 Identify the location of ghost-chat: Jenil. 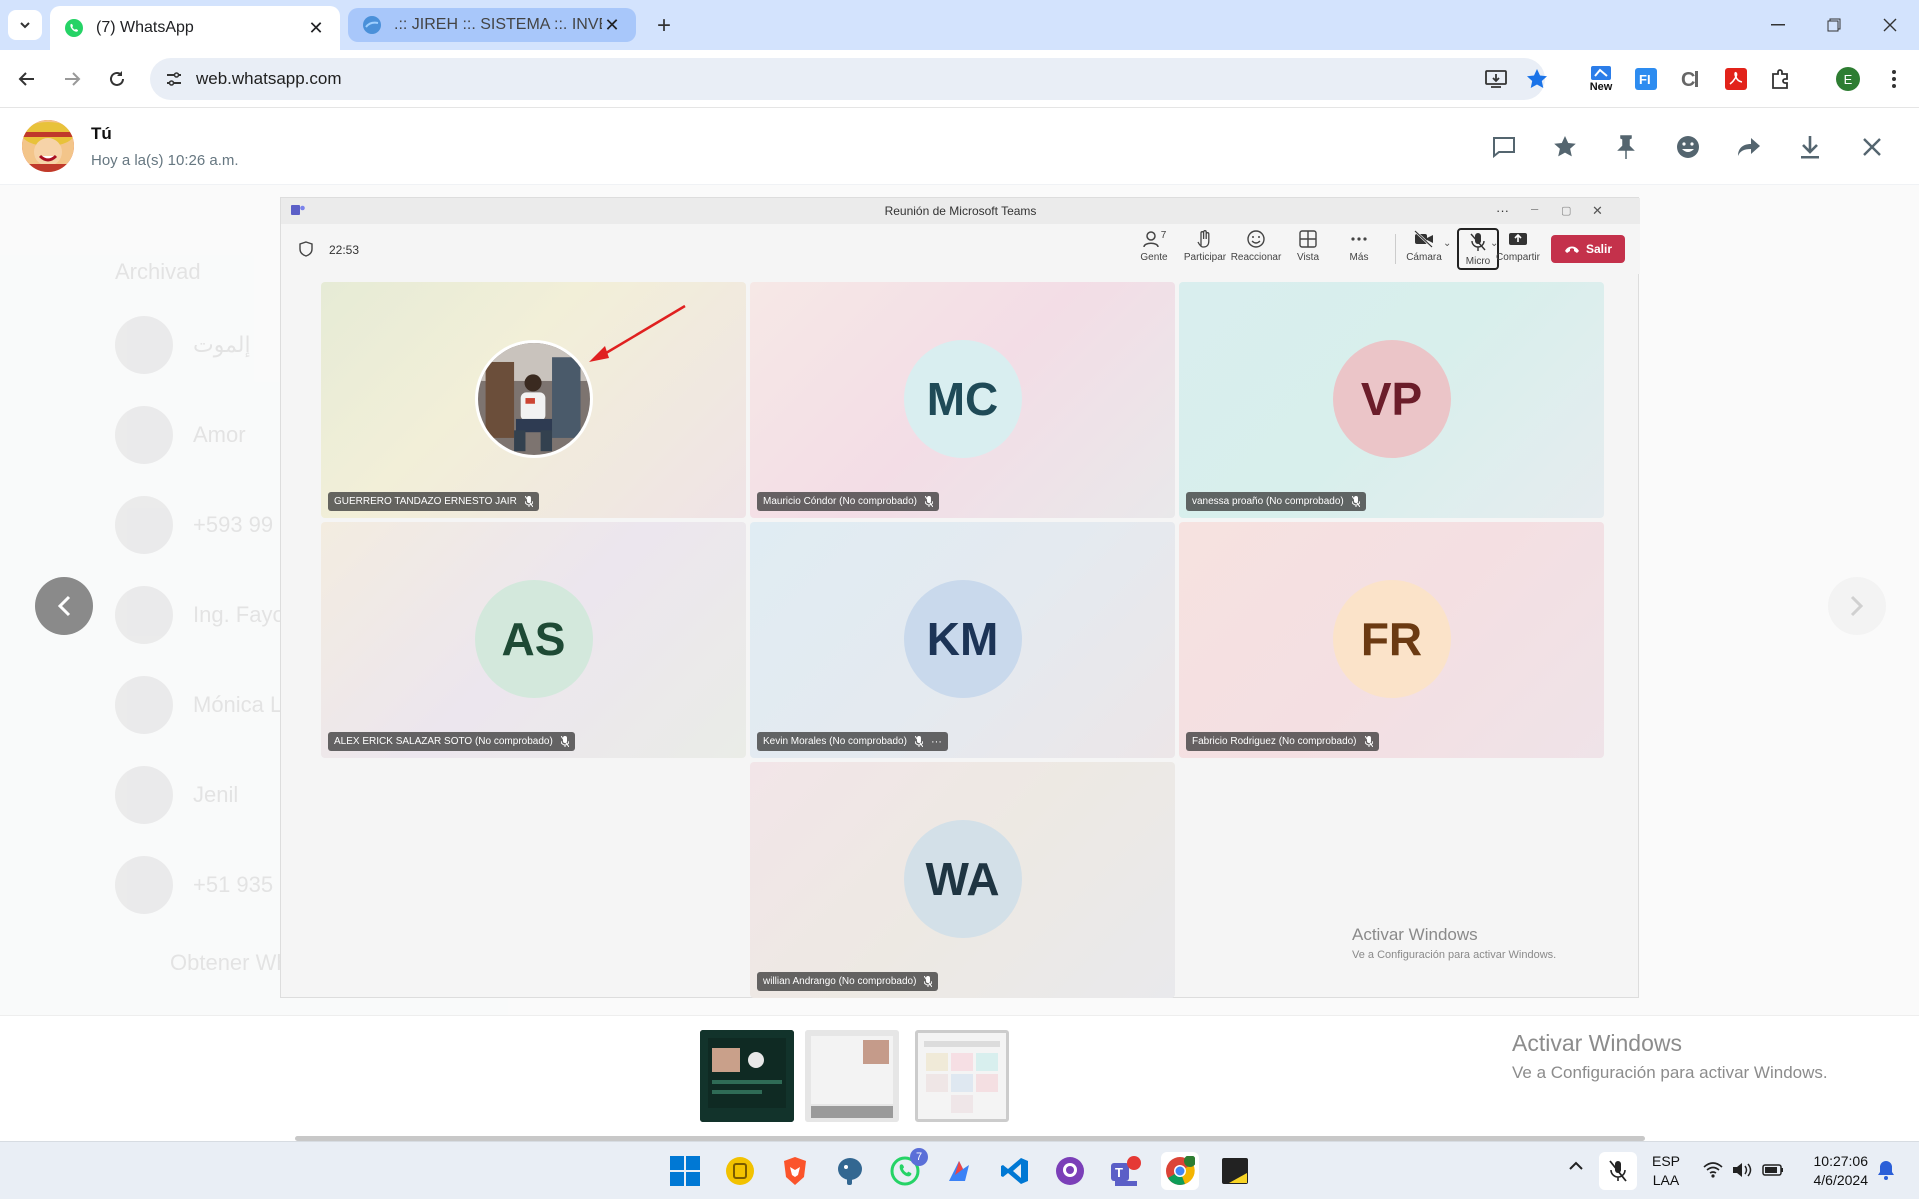
(216, 794).